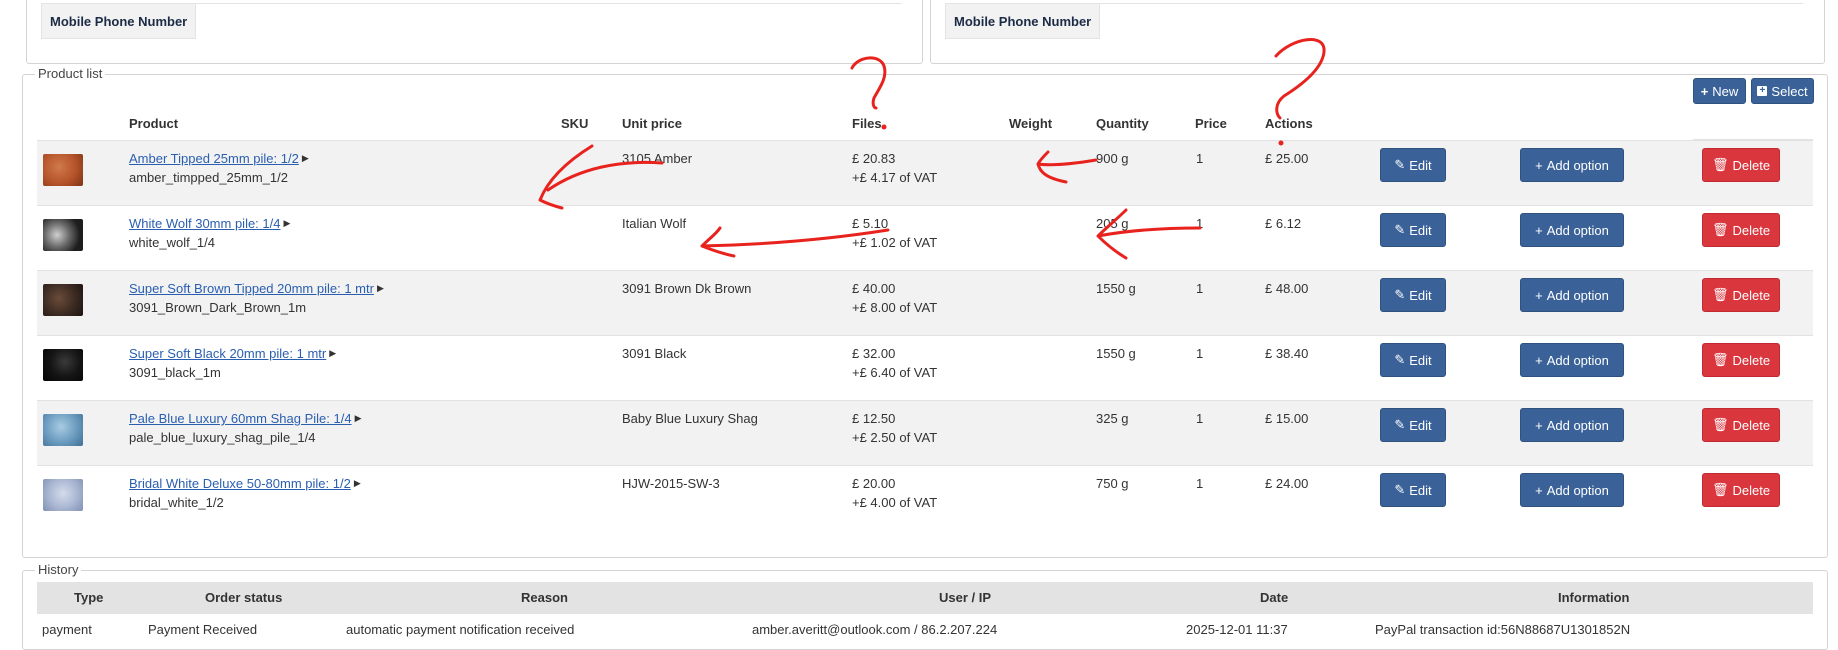 This screenshot has height=650, width=1838. I want to click on column-header-quantity: Quantity, so click(1122, 123).